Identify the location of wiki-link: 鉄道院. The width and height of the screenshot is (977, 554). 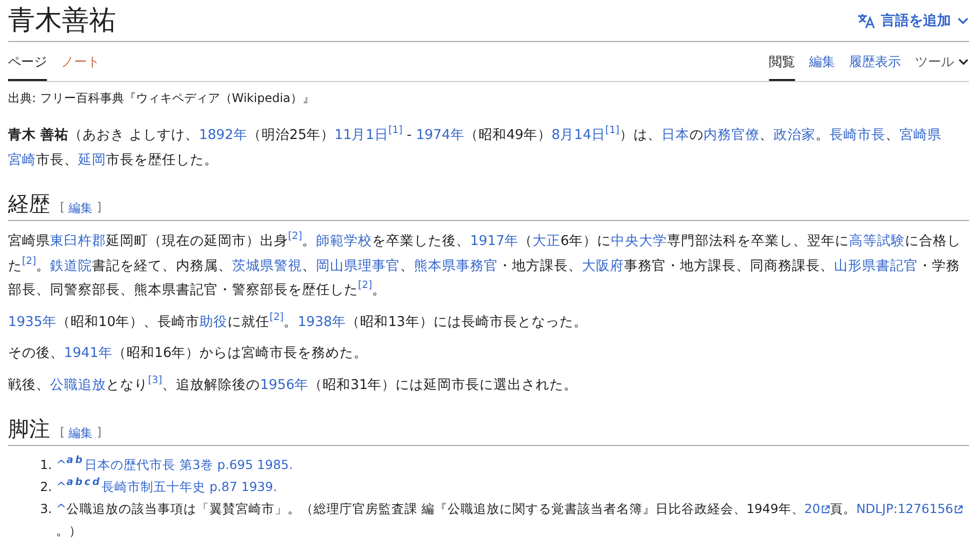
(71, 266).